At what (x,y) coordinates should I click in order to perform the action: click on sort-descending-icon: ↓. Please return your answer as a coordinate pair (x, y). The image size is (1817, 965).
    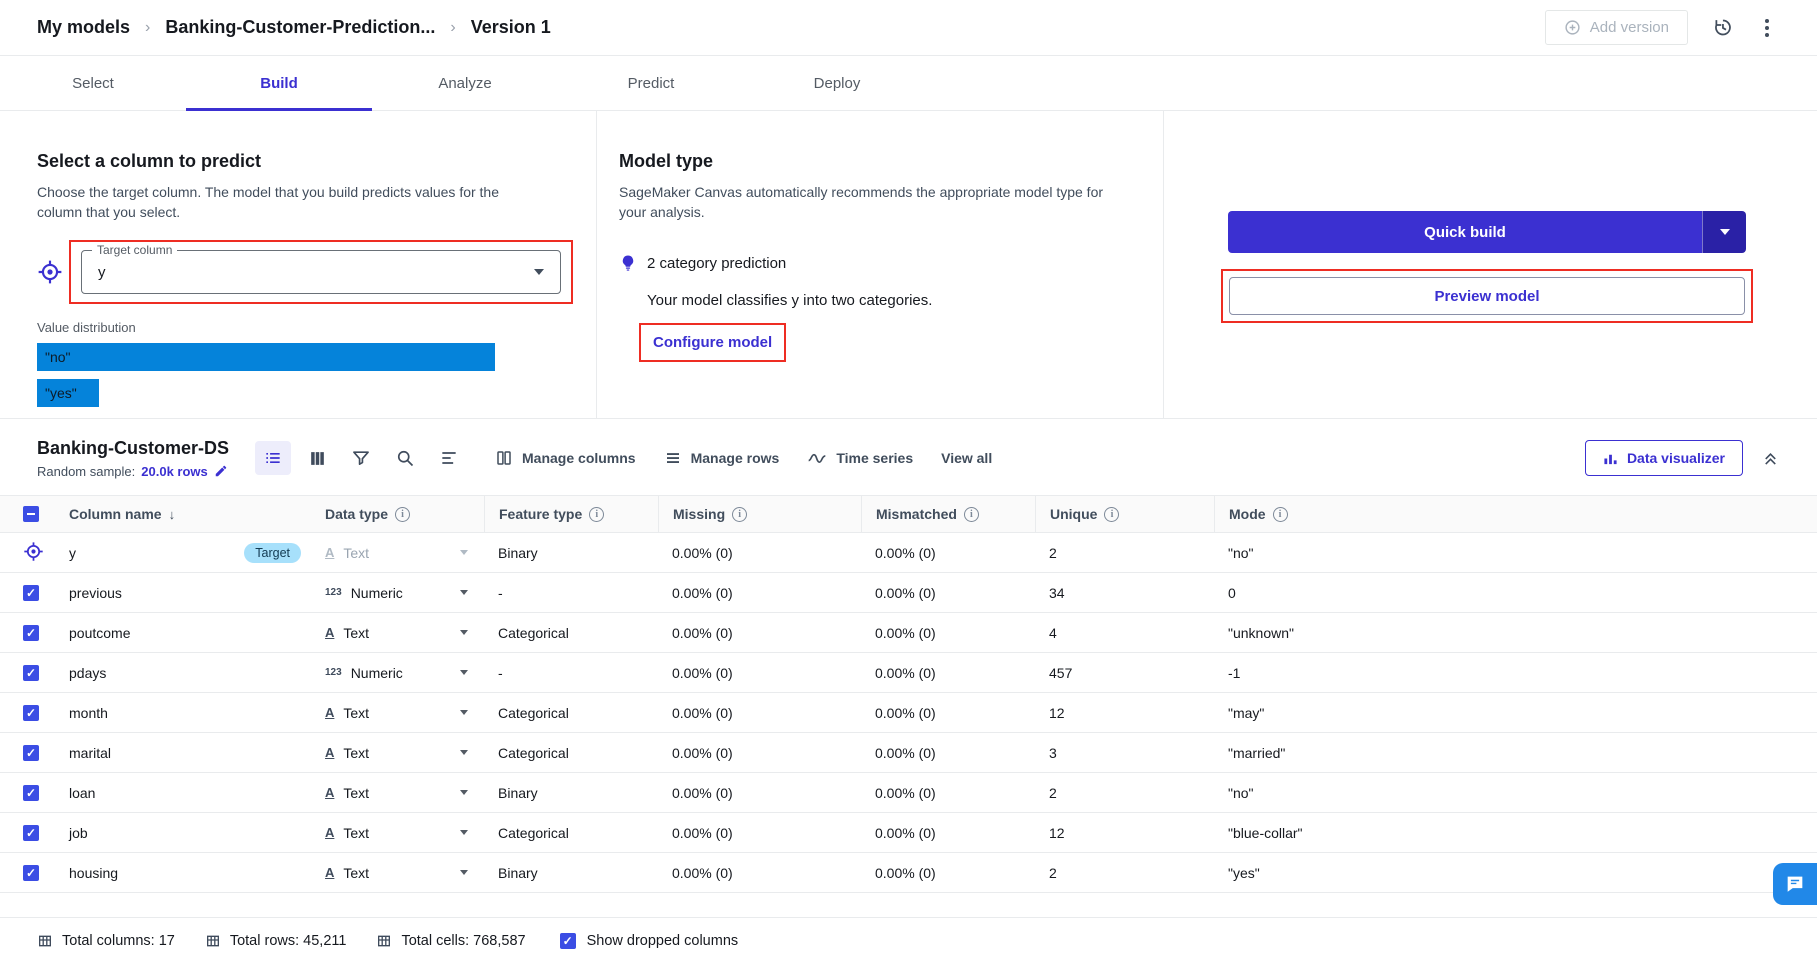
    Looking at the image, I should click on (172, 514).